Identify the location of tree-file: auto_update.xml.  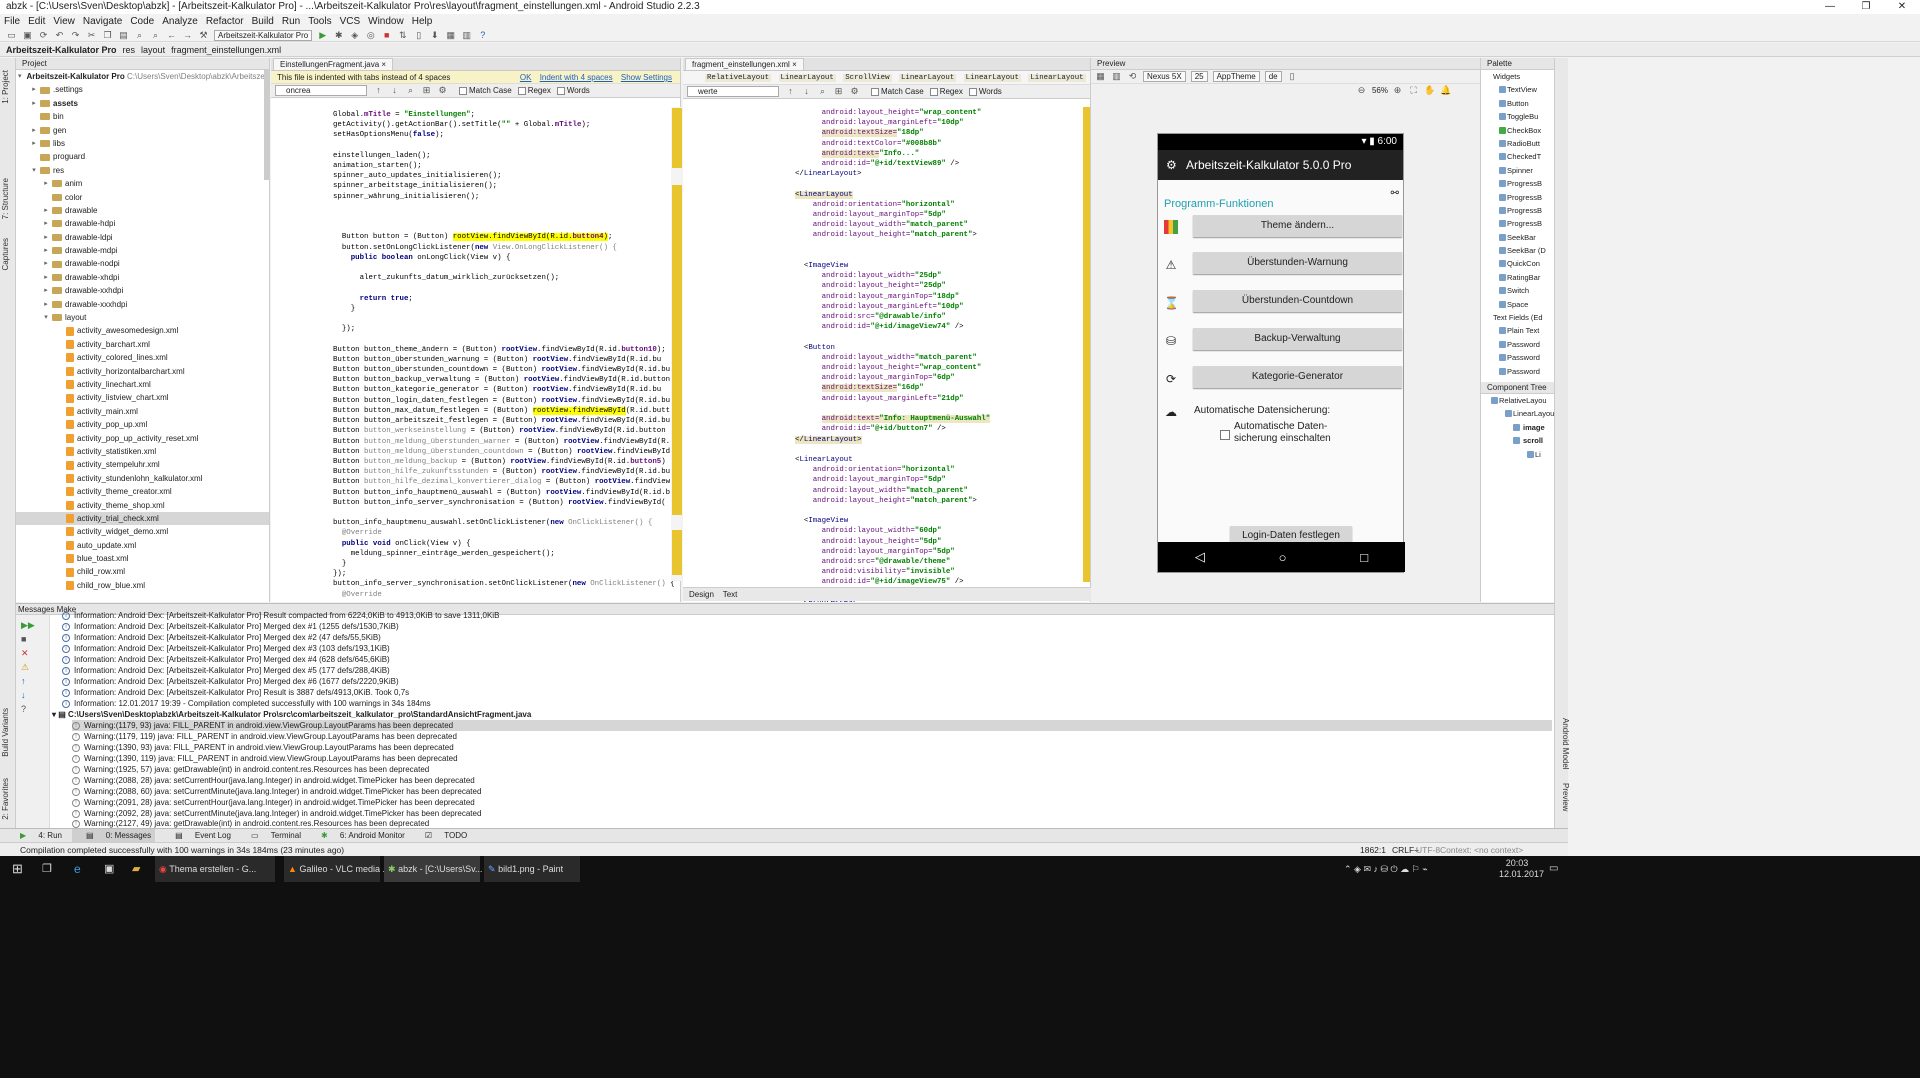
(142, 545).